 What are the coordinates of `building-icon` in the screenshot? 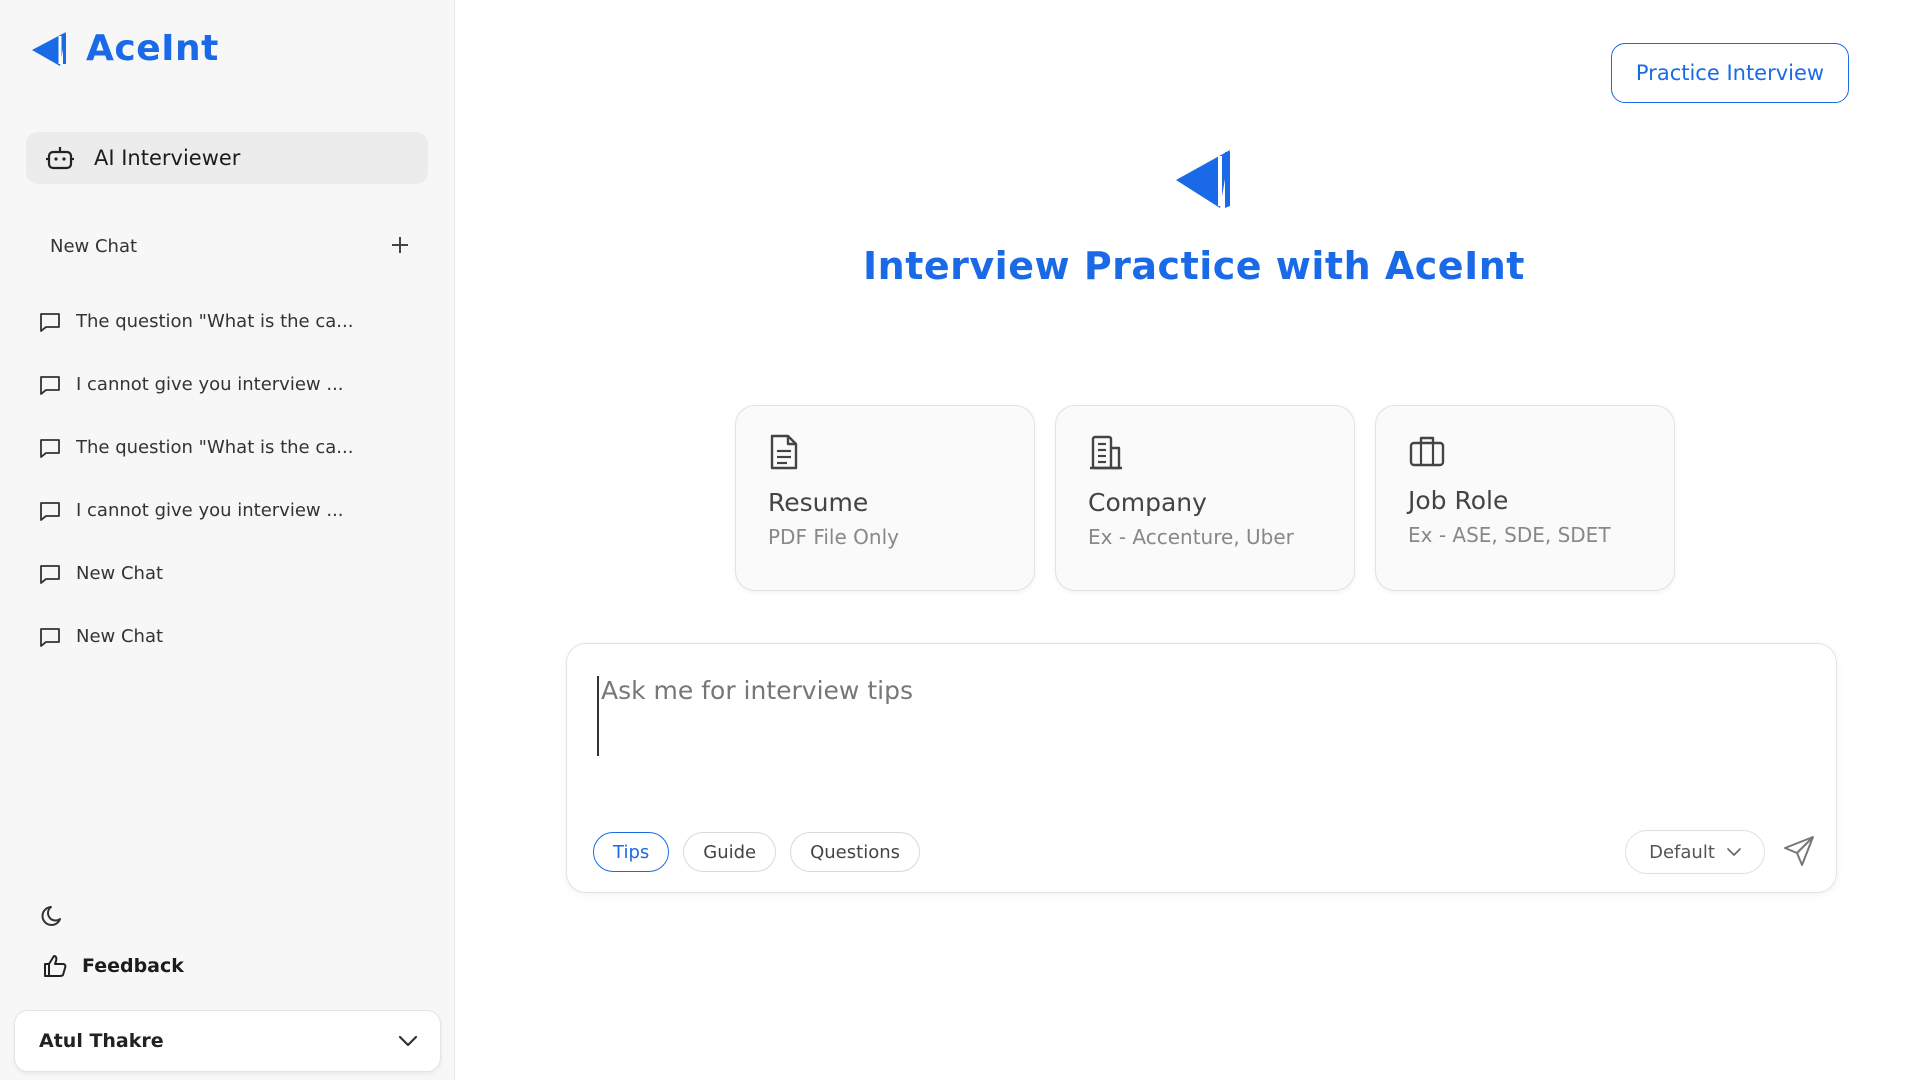 It's located at (1106, 452).